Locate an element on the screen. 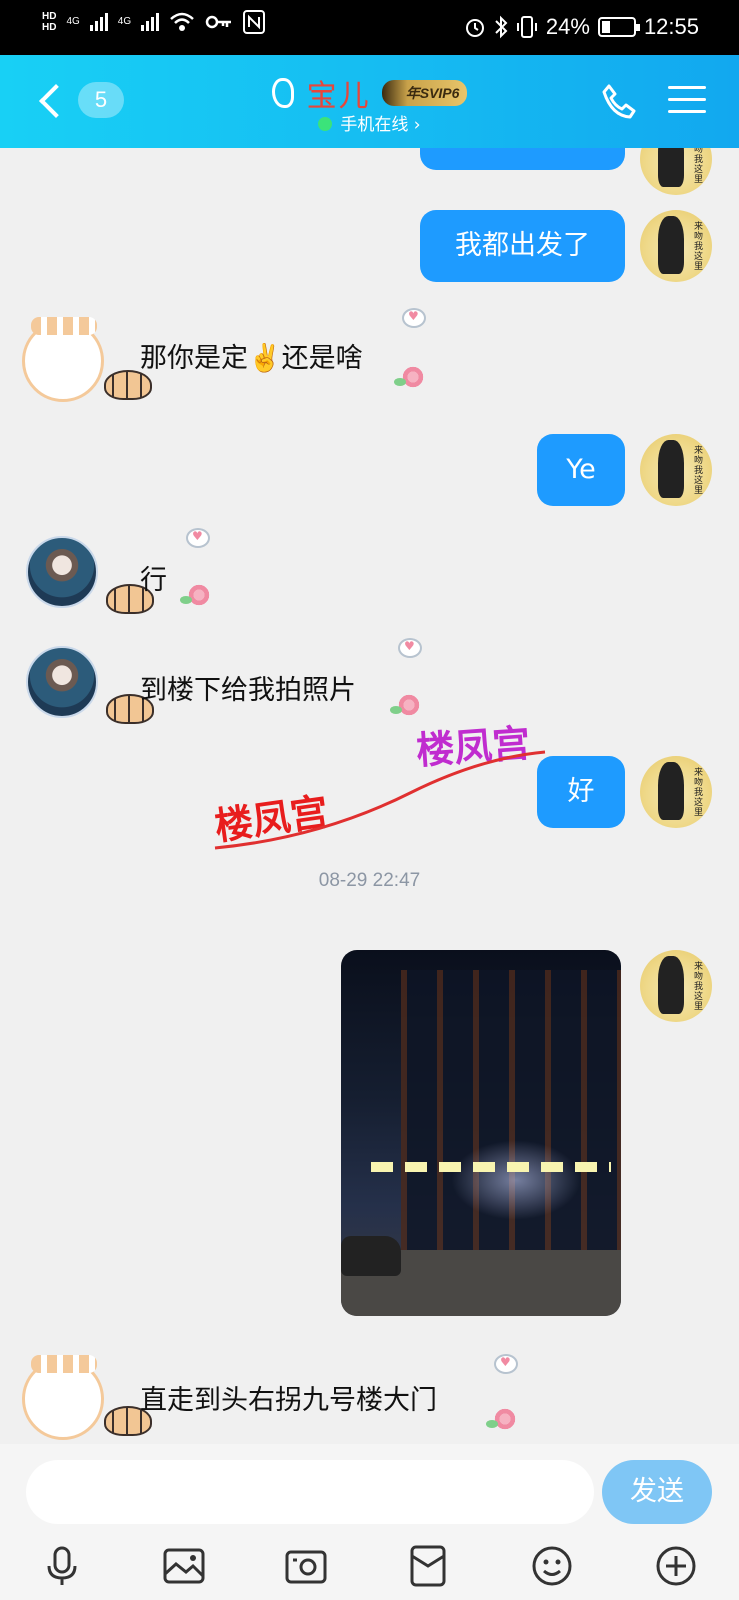 This screenshot has height=1600, width=739. alarm-icon is located at coordinates (474, 28).